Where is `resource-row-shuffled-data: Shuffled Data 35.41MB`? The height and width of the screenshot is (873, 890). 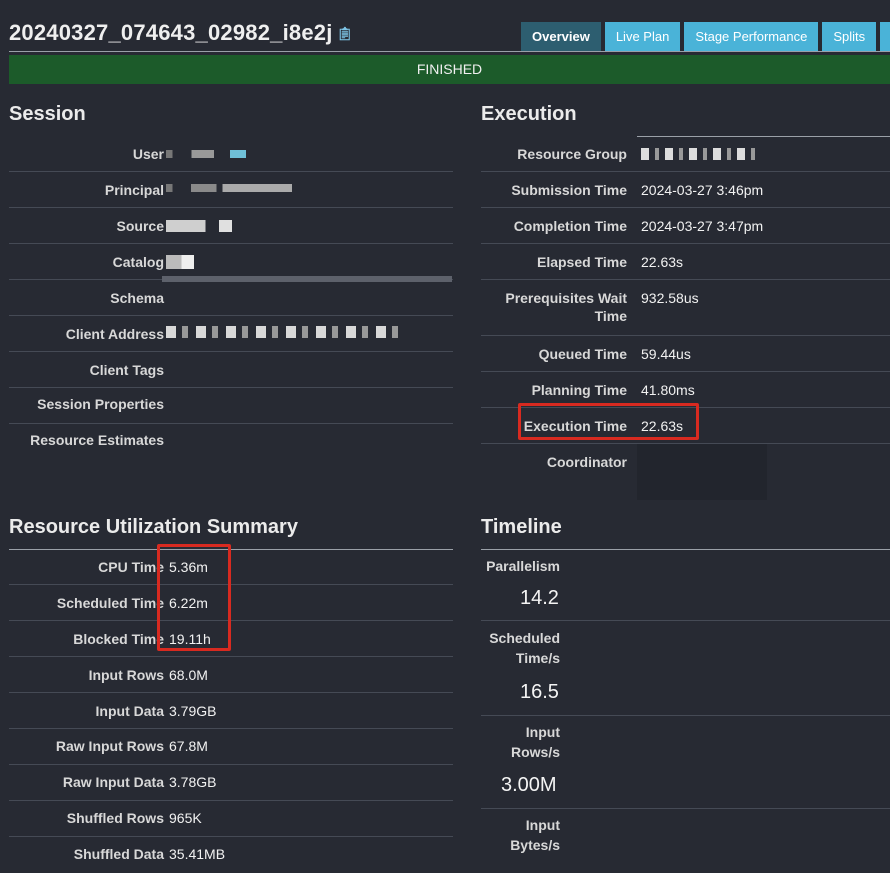 resource-row-shuffled-data: Shuffled Data 35.41MB is located at coordinates (231, 855).